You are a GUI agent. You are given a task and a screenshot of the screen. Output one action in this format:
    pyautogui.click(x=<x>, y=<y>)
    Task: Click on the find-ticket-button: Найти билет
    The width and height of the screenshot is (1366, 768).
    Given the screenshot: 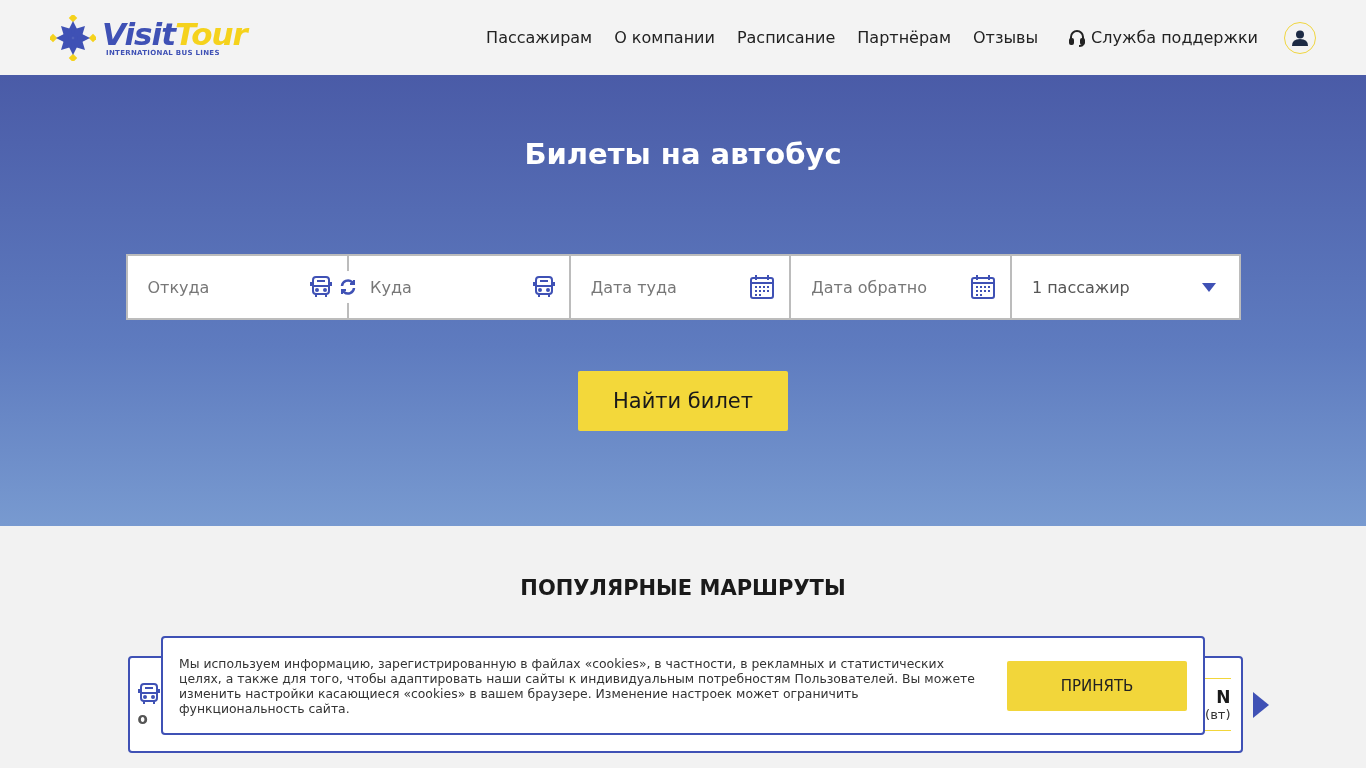 What is the action you would take?
    pyautogui.click(x=683, y=401)
    